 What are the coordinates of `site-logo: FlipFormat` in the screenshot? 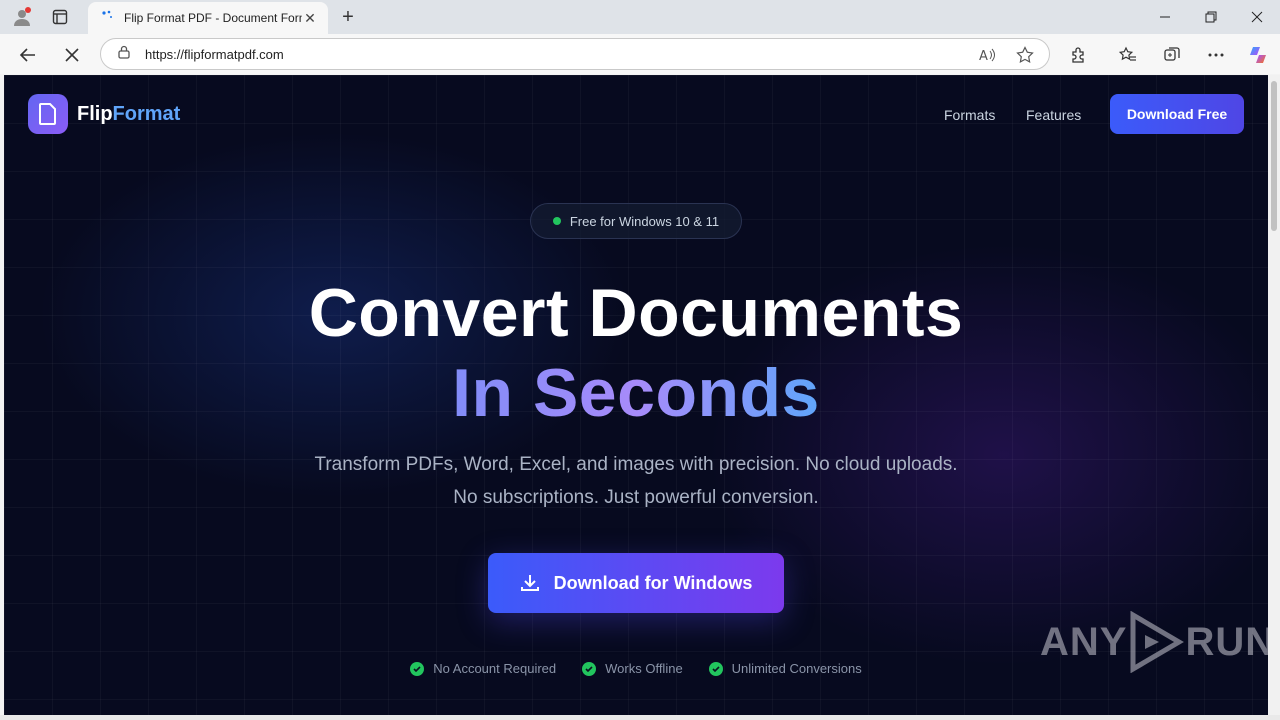 It's located at (104, 114).